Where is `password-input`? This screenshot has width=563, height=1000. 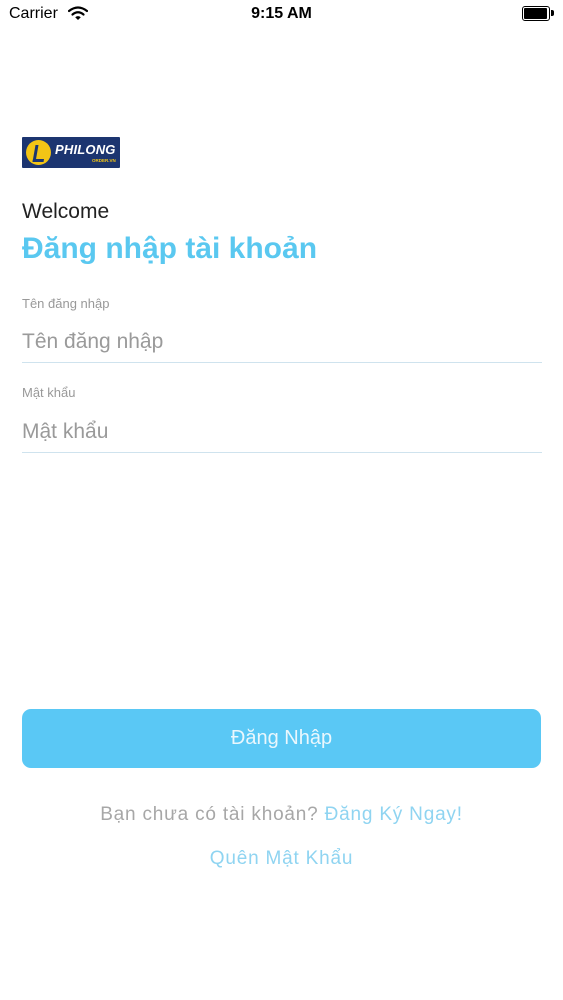
password-input is located at coordinates (282, 432).